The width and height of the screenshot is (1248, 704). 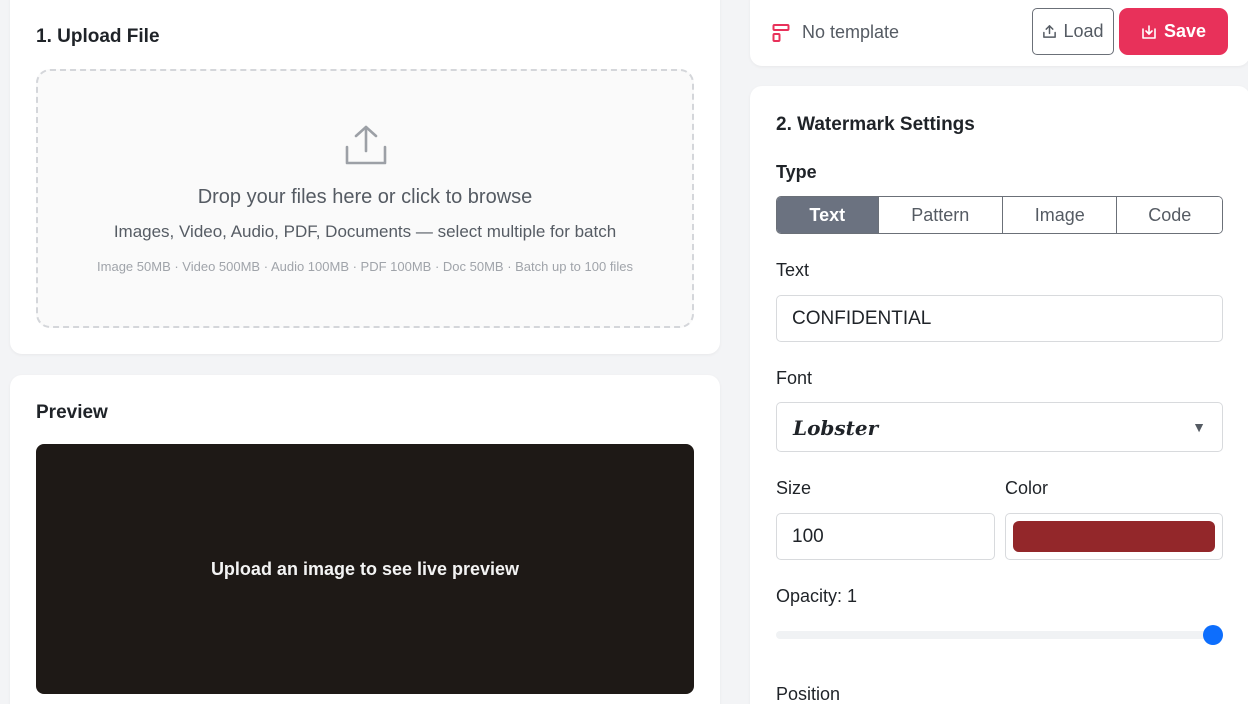 I want to click on text-label: Text, so click(x=793, y=270).